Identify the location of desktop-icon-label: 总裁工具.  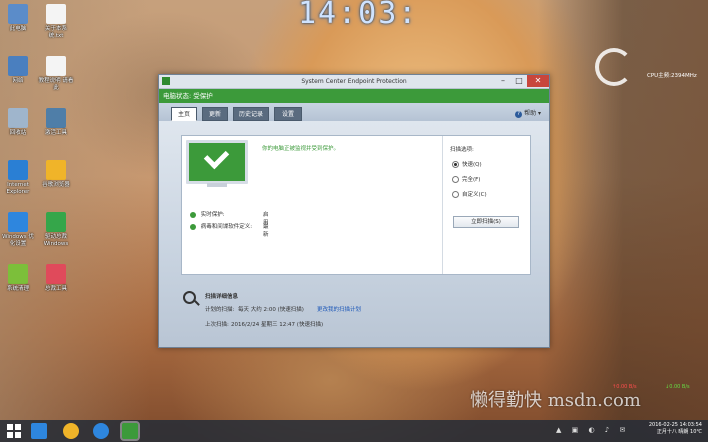
(55, 289).